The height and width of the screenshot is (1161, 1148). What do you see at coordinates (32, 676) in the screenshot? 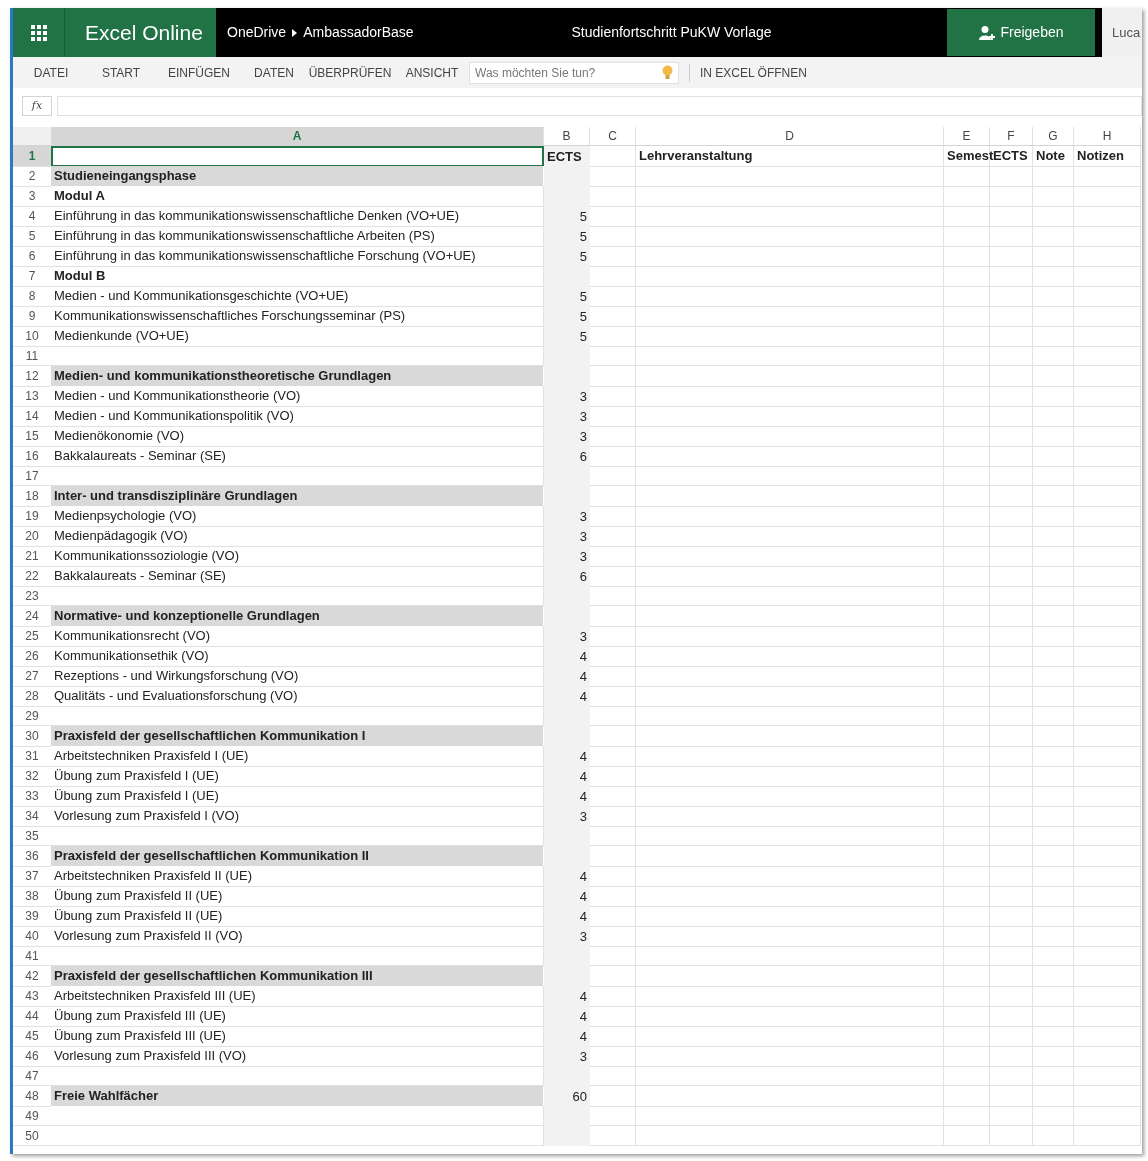
I see `row-header: 27` at bounding box center [32, 676].